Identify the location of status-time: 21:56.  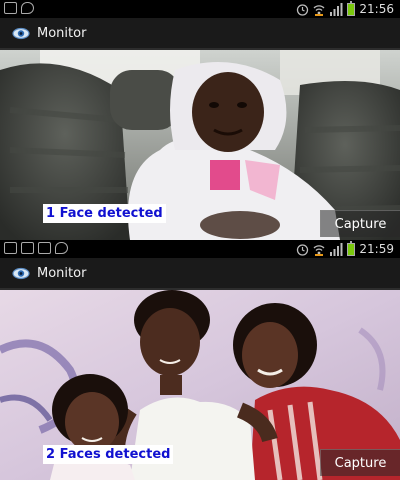
(376, 9).